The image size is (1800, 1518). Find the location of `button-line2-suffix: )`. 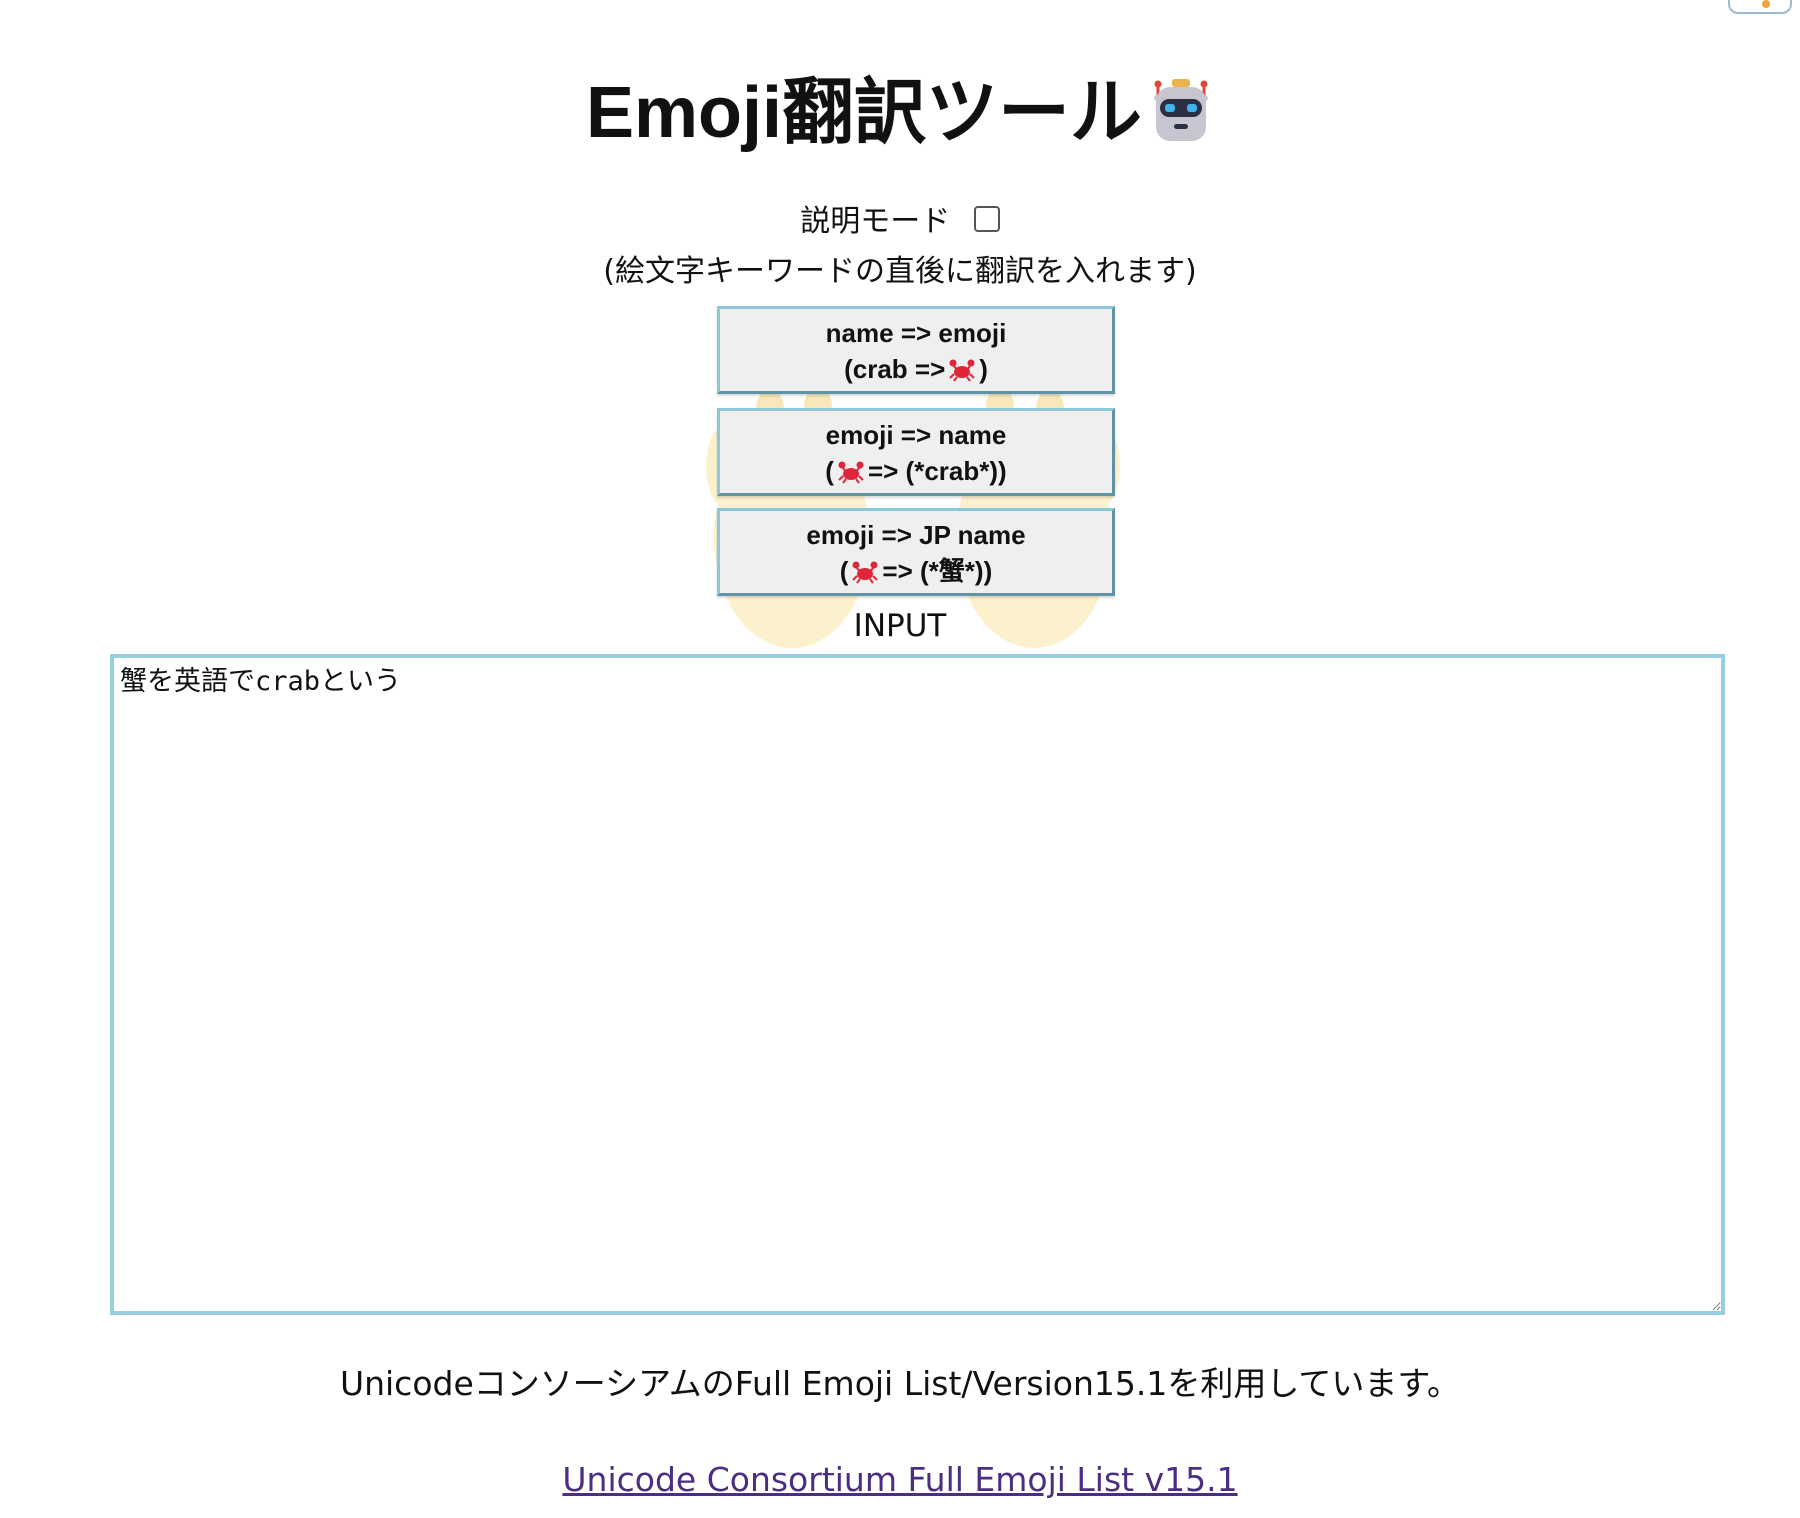

button-line2-suffix: ) is located at coordinates (983, 369).